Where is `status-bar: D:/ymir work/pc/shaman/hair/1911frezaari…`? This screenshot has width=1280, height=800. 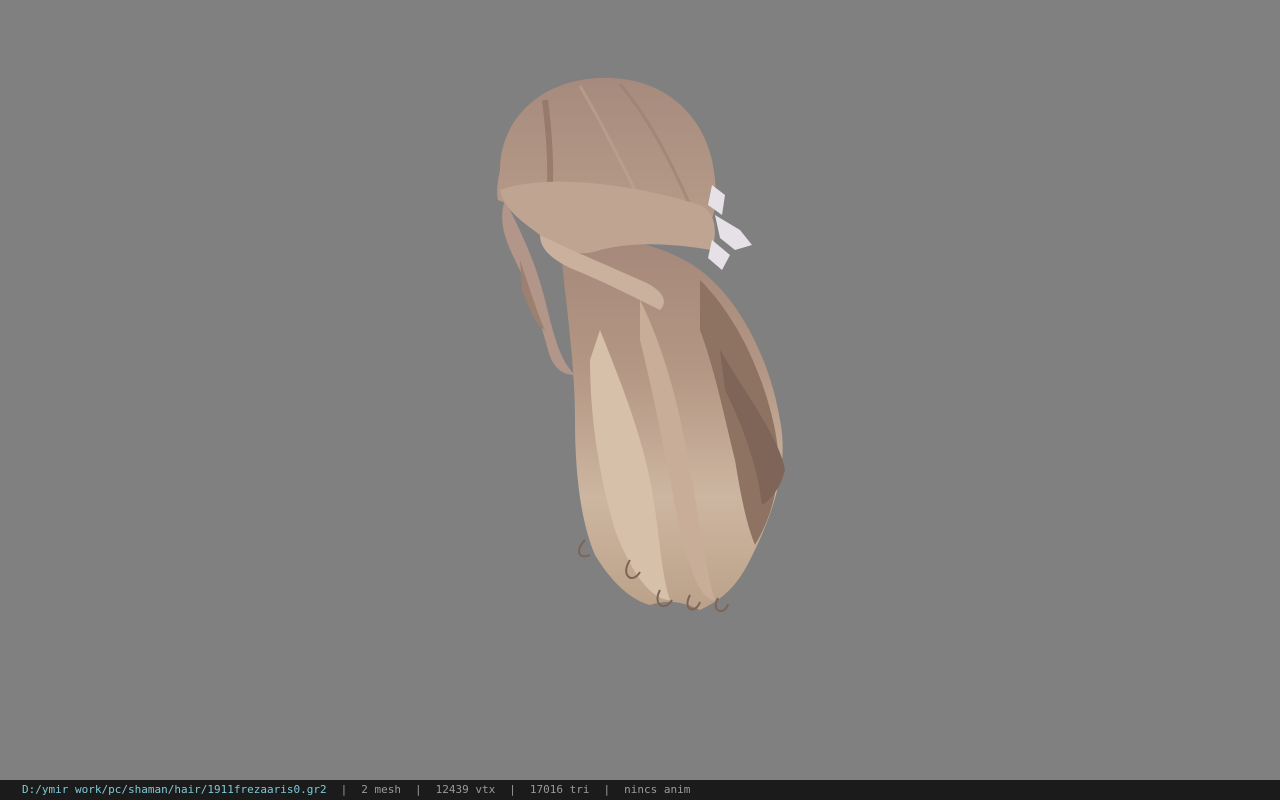 status-bar: D:/ymir work/pc/shaman/hair/1911frezaari… is located at coordinates (640, 790).